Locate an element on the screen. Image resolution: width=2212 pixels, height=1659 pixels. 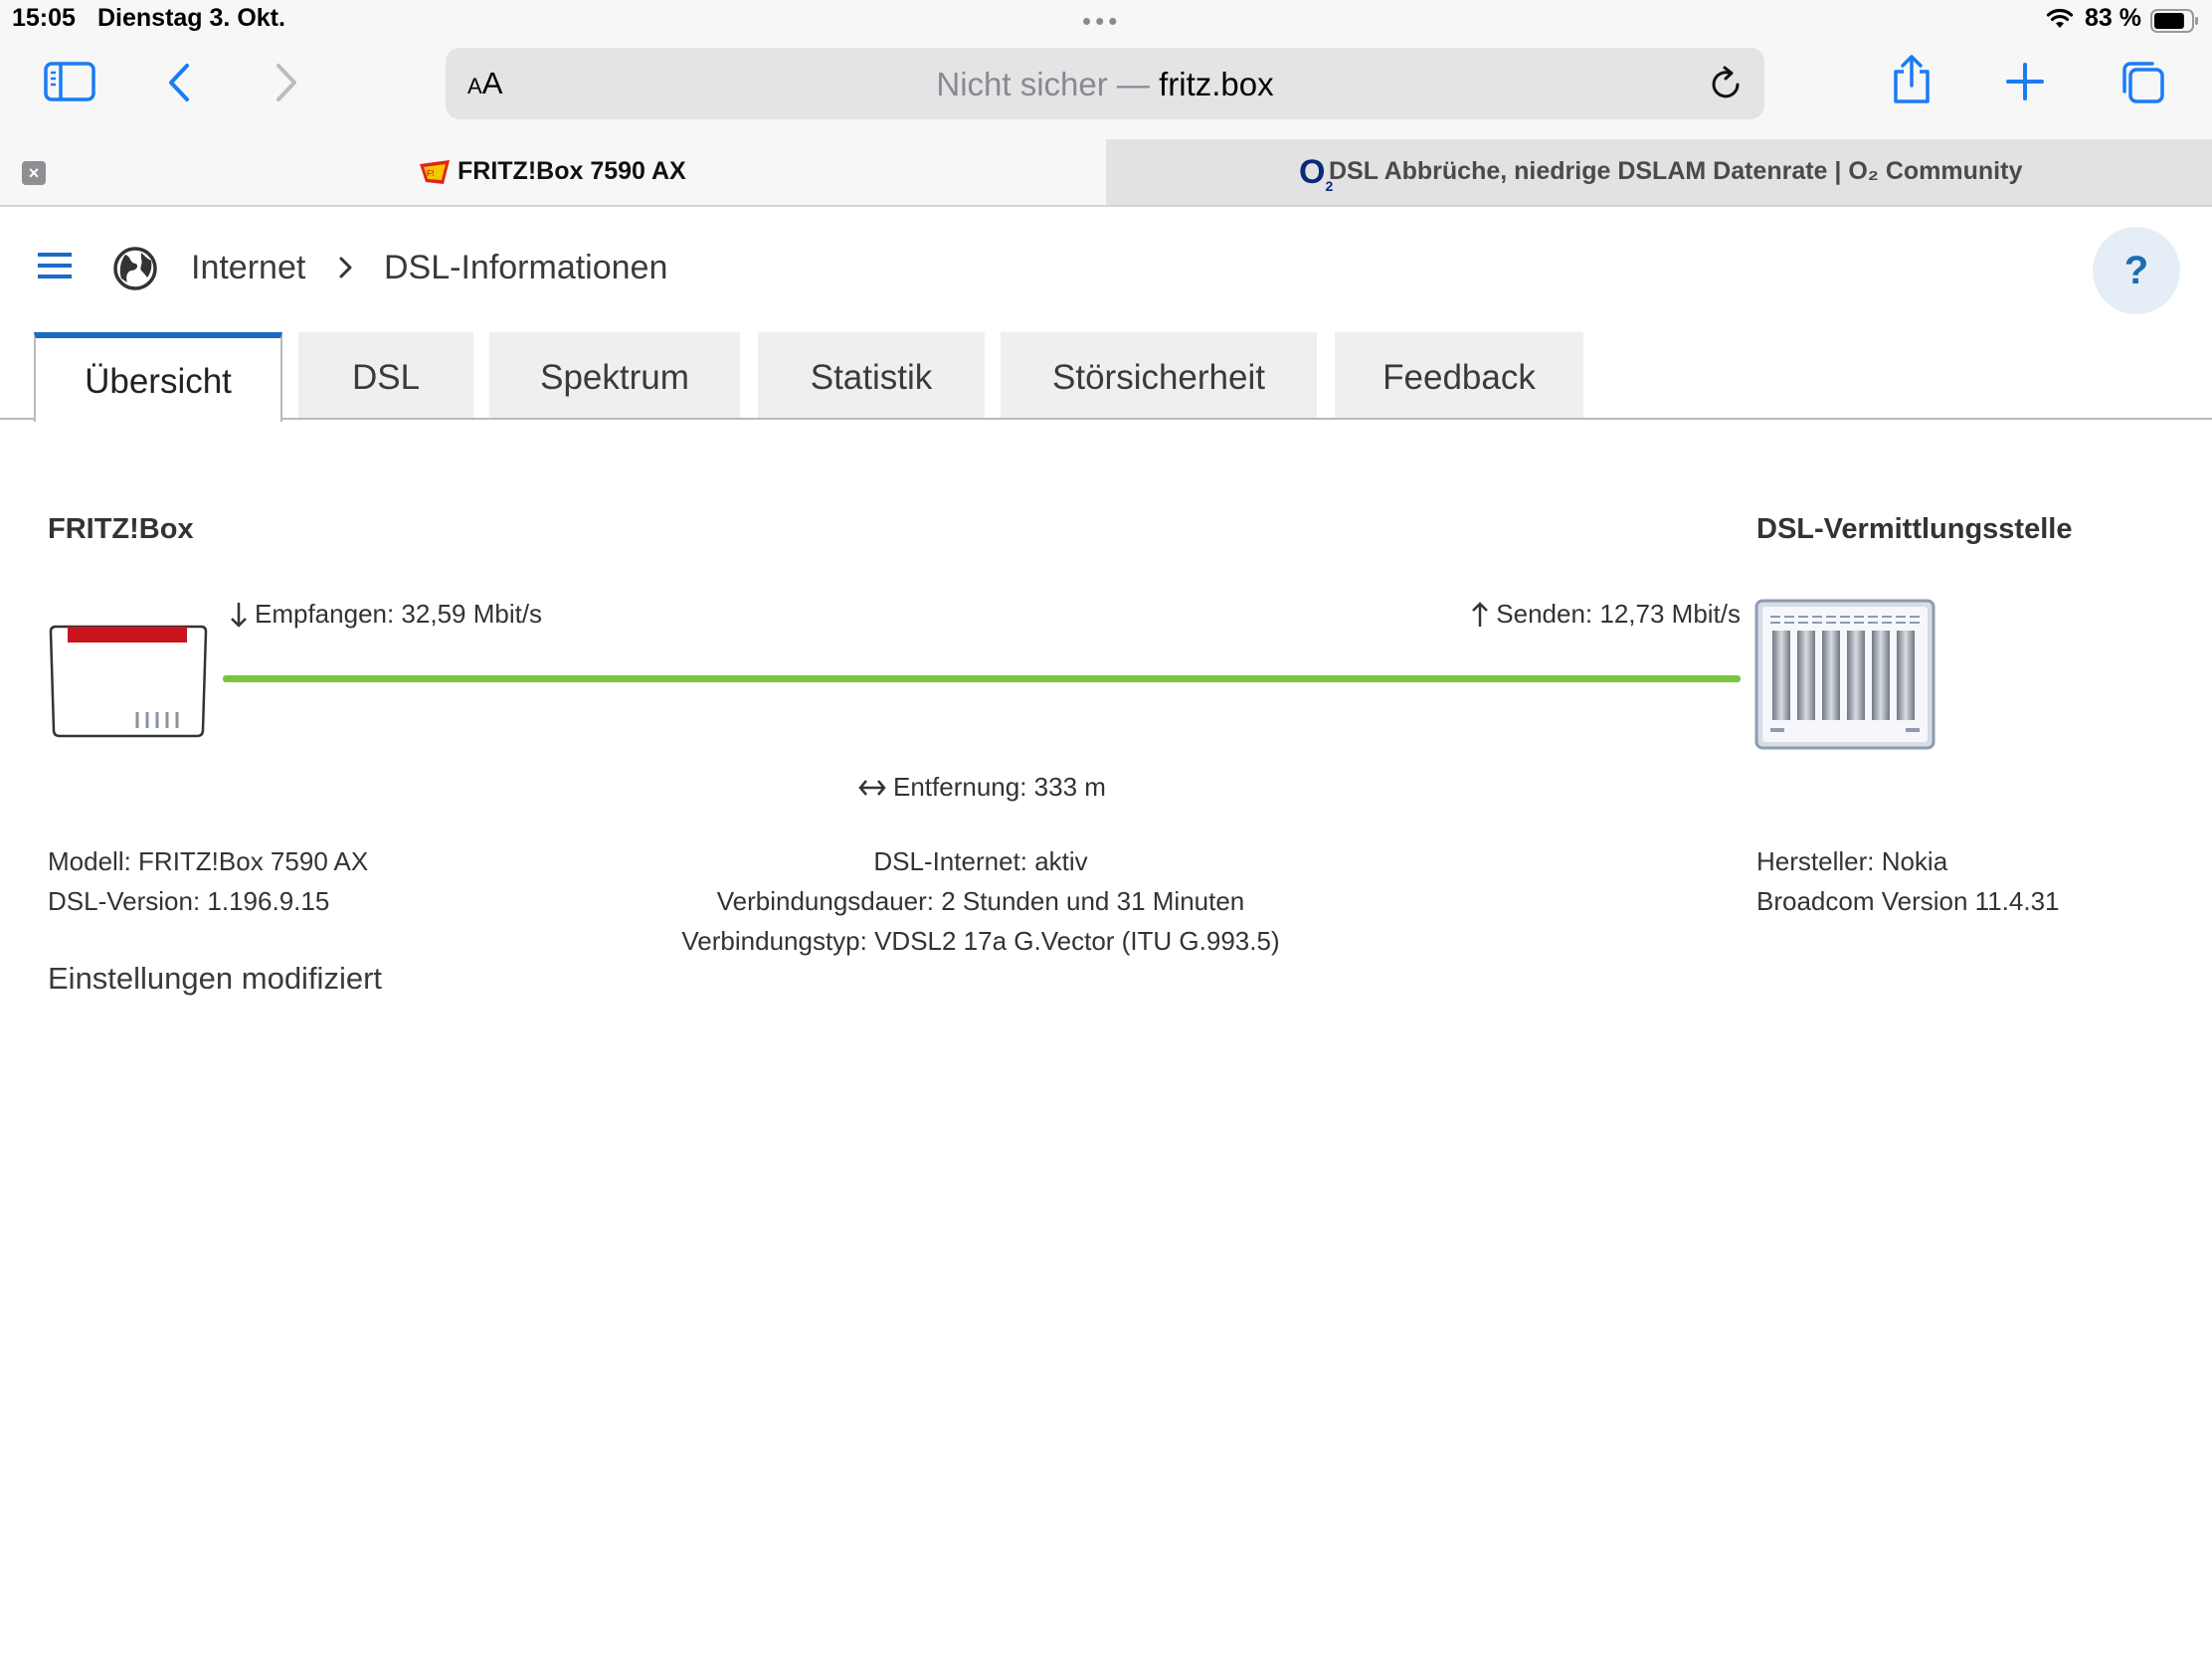
fritzbox-router-icon is located at coordinates (128, 684).